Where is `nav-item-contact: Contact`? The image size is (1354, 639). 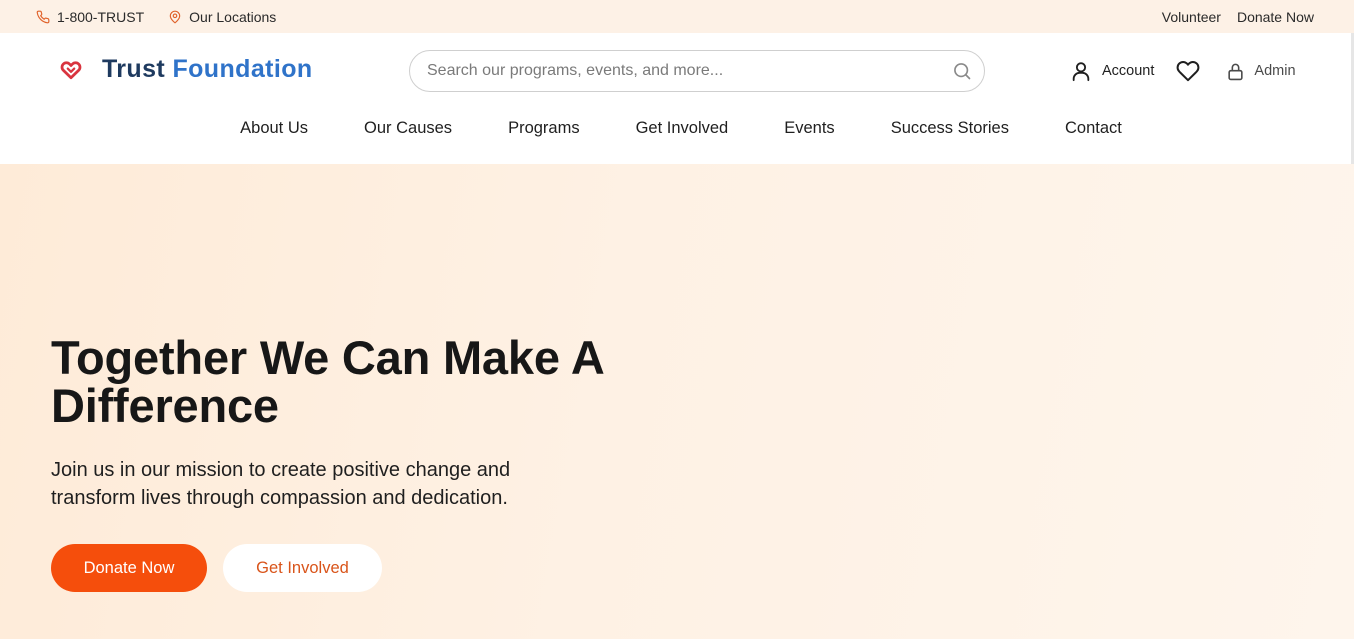
nav-item-contact: Contact is located at coordinates (1093, 128).